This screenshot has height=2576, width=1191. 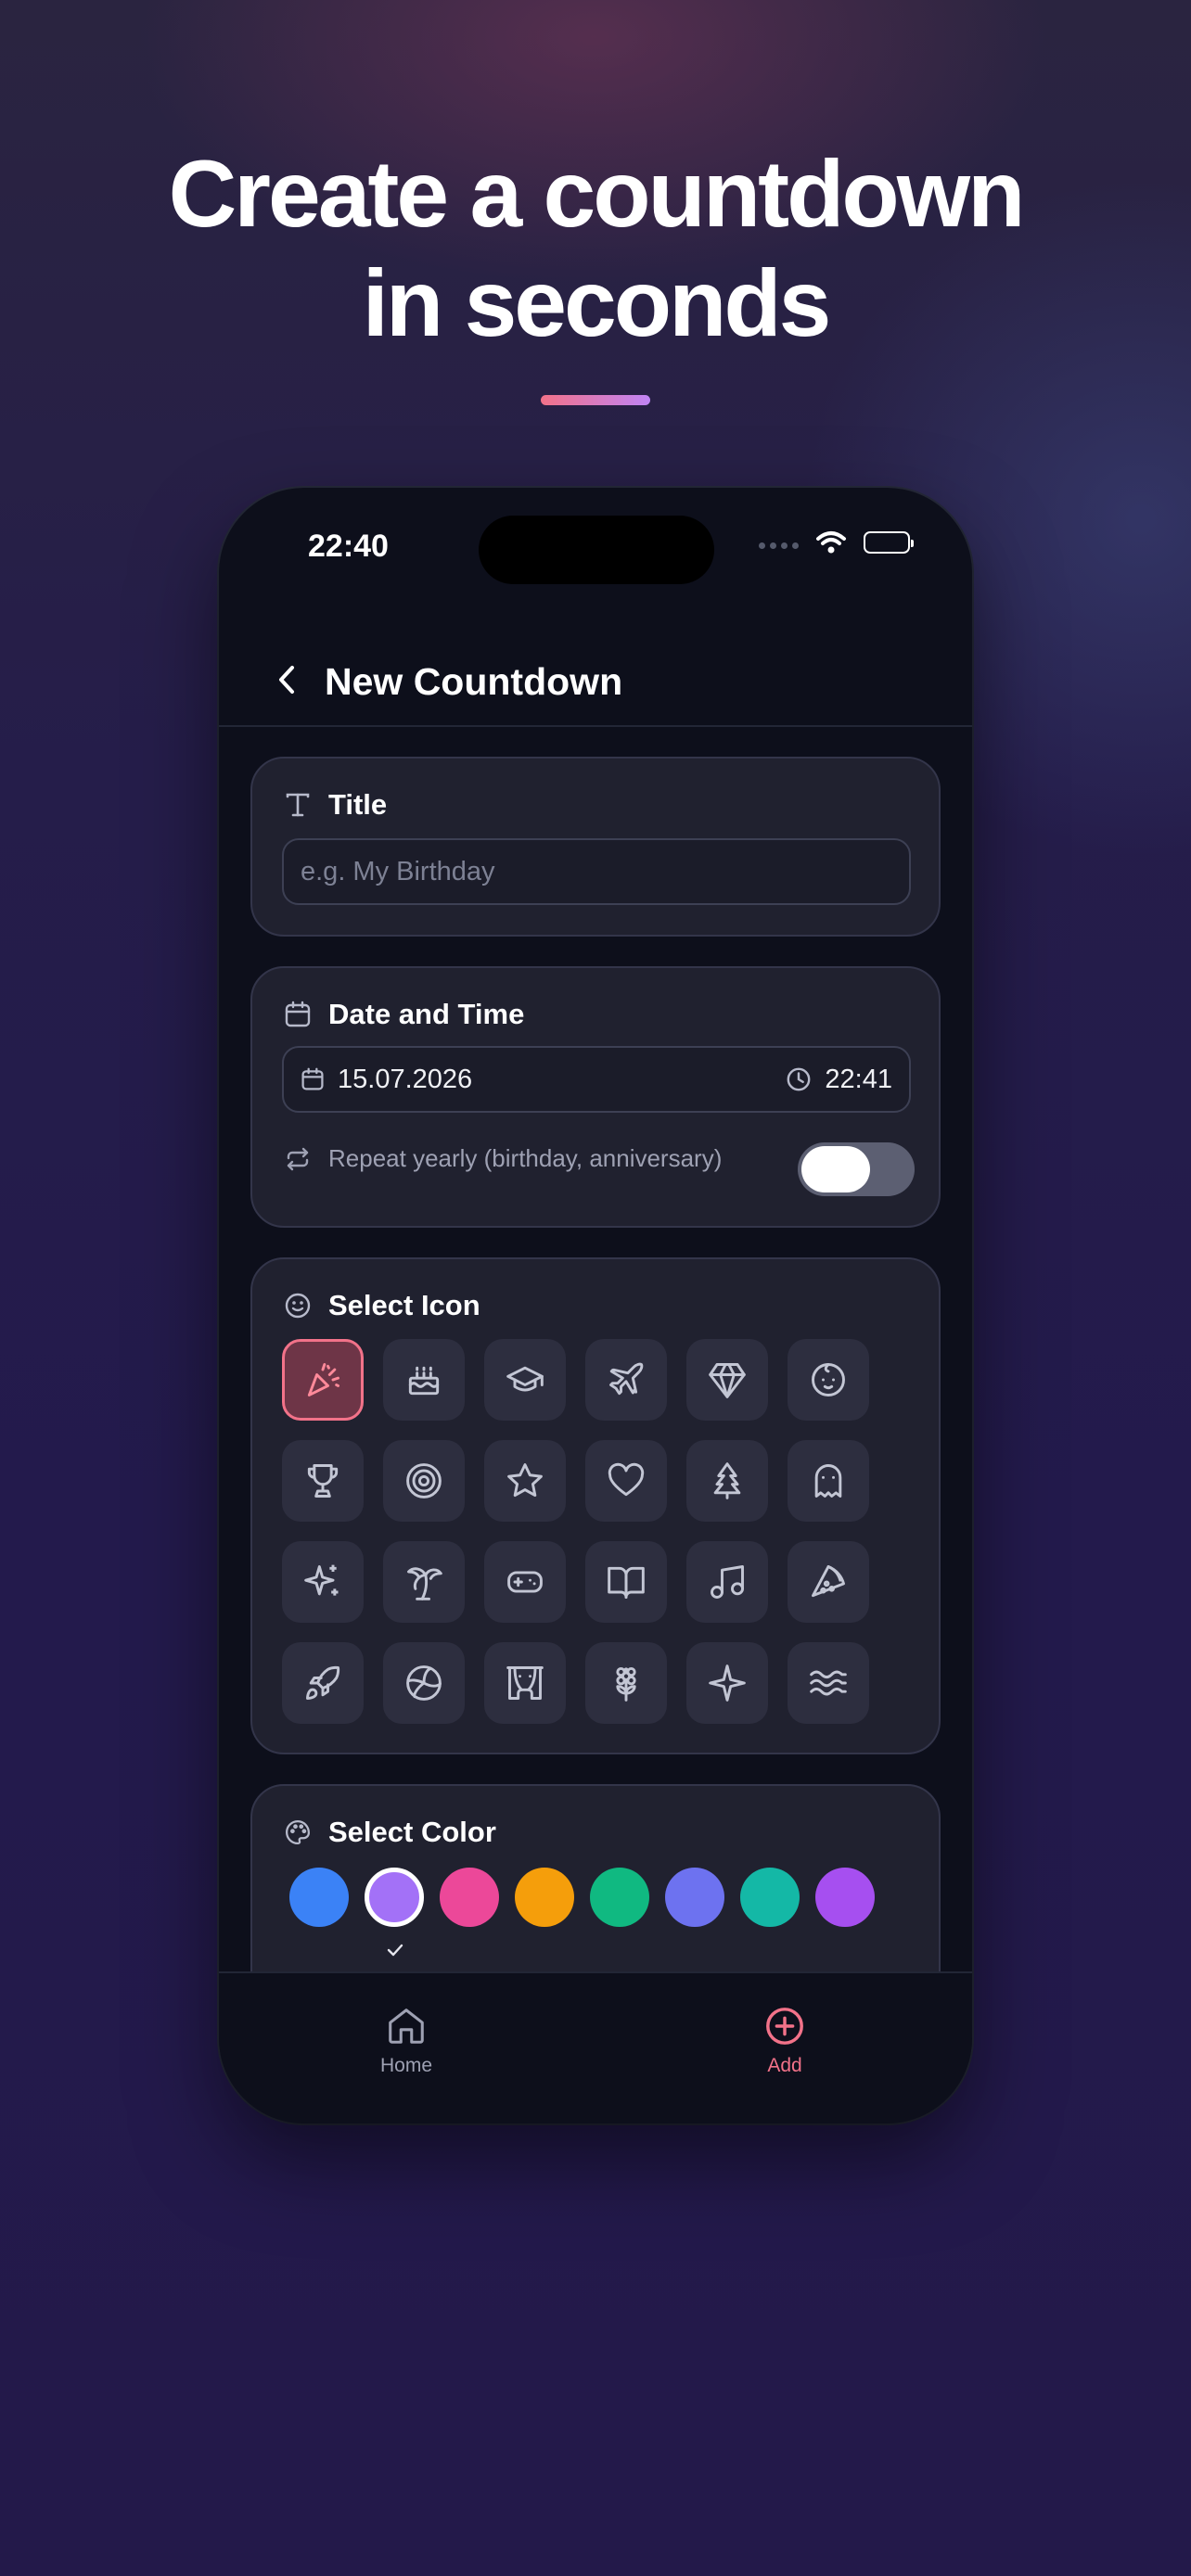 What do you see at coordinates (727, 1481) in the screenshot?
I see `icon-option-tree` at bounding box center [727, 1481].